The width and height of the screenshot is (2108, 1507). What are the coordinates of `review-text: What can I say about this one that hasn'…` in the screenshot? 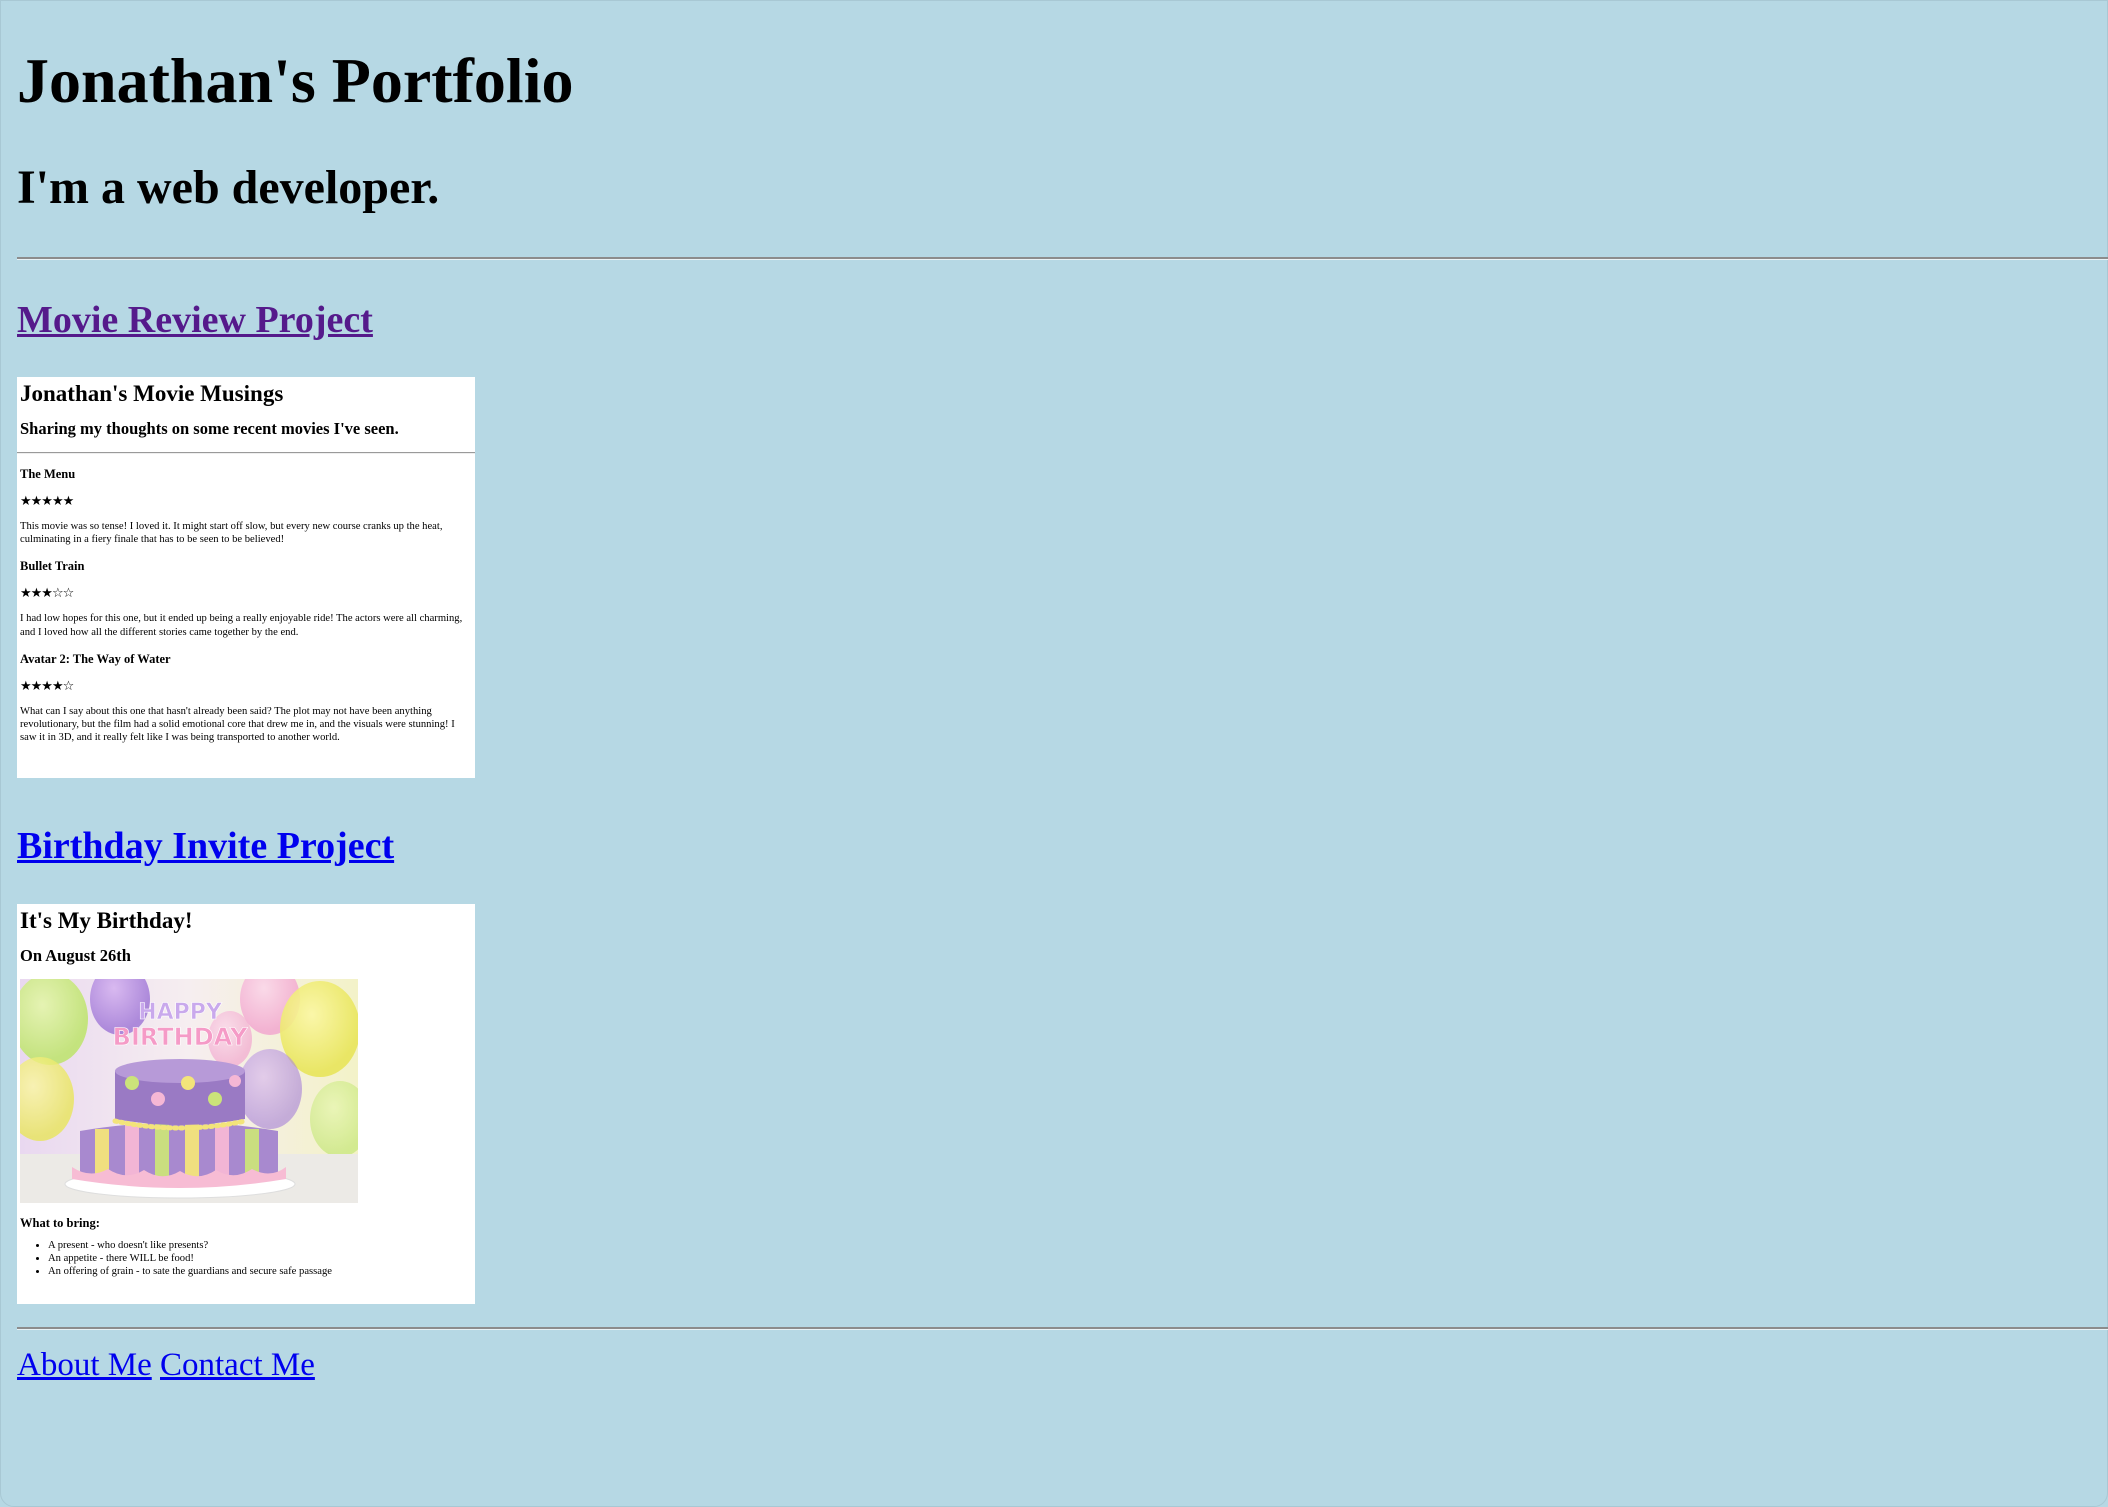 It's located at (237, 724).